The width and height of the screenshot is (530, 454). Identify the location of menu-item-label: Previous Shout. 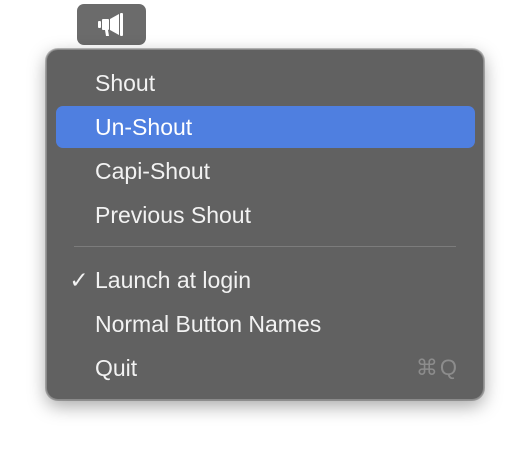
(173, 215).